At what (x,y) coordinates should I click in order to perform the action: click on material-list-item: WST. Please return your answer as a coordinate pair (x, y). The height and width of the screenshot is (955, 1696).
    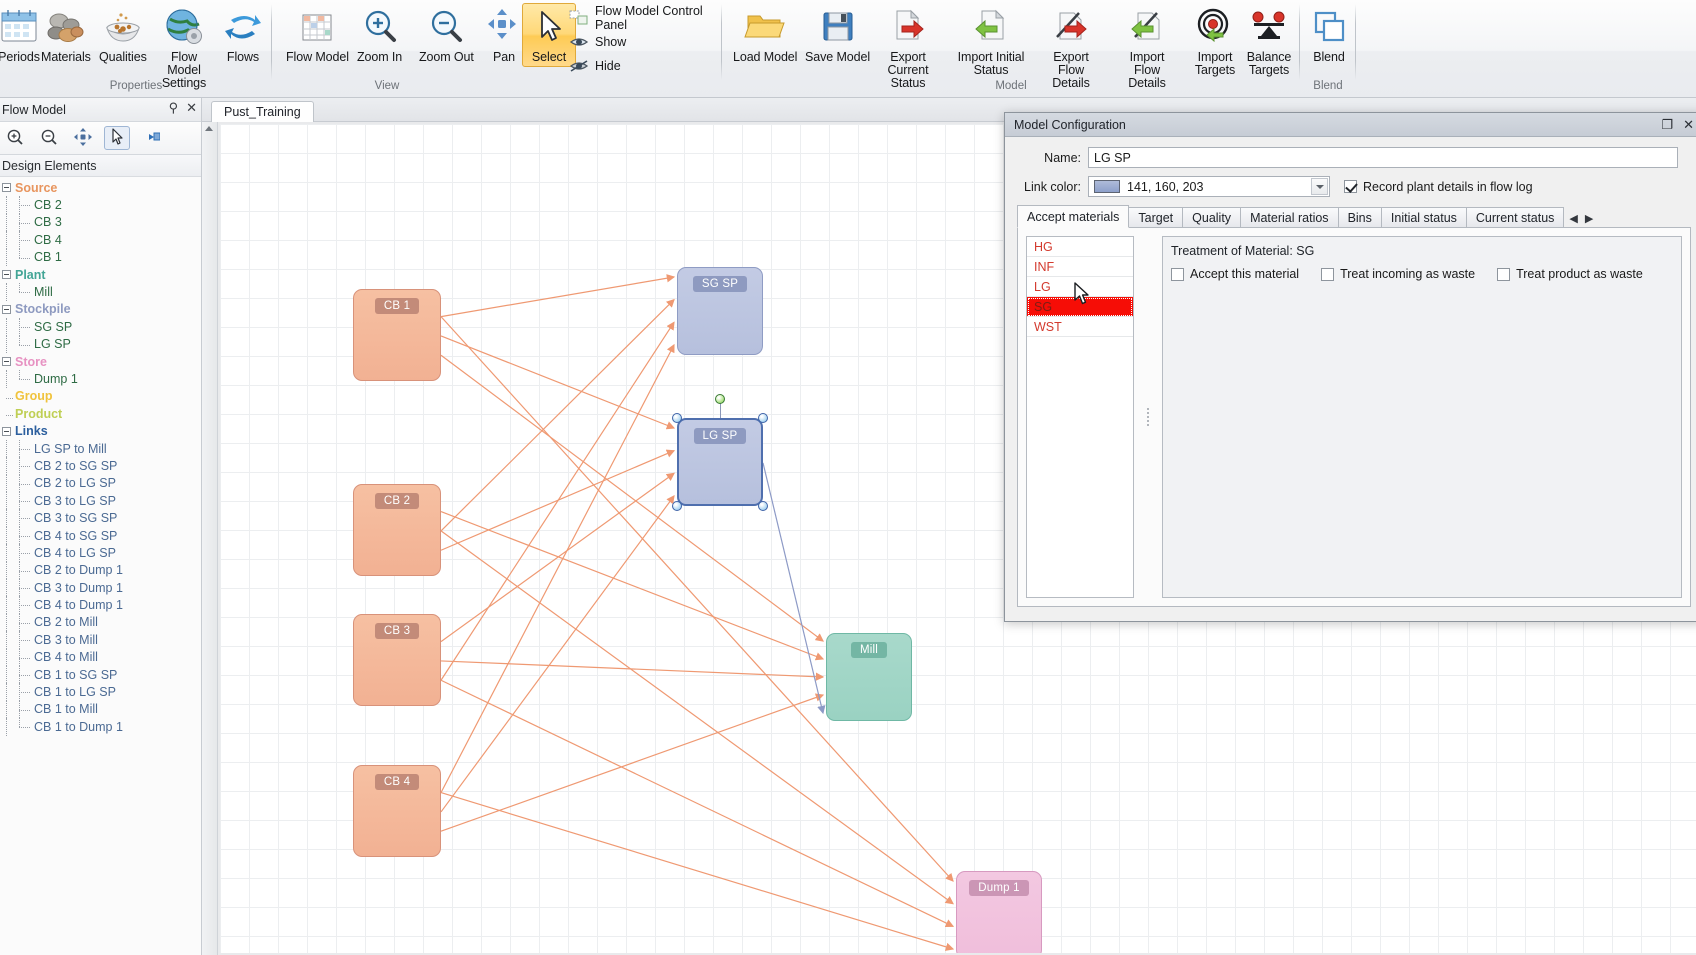
    Looking at the image, I should click on (1080, 327).